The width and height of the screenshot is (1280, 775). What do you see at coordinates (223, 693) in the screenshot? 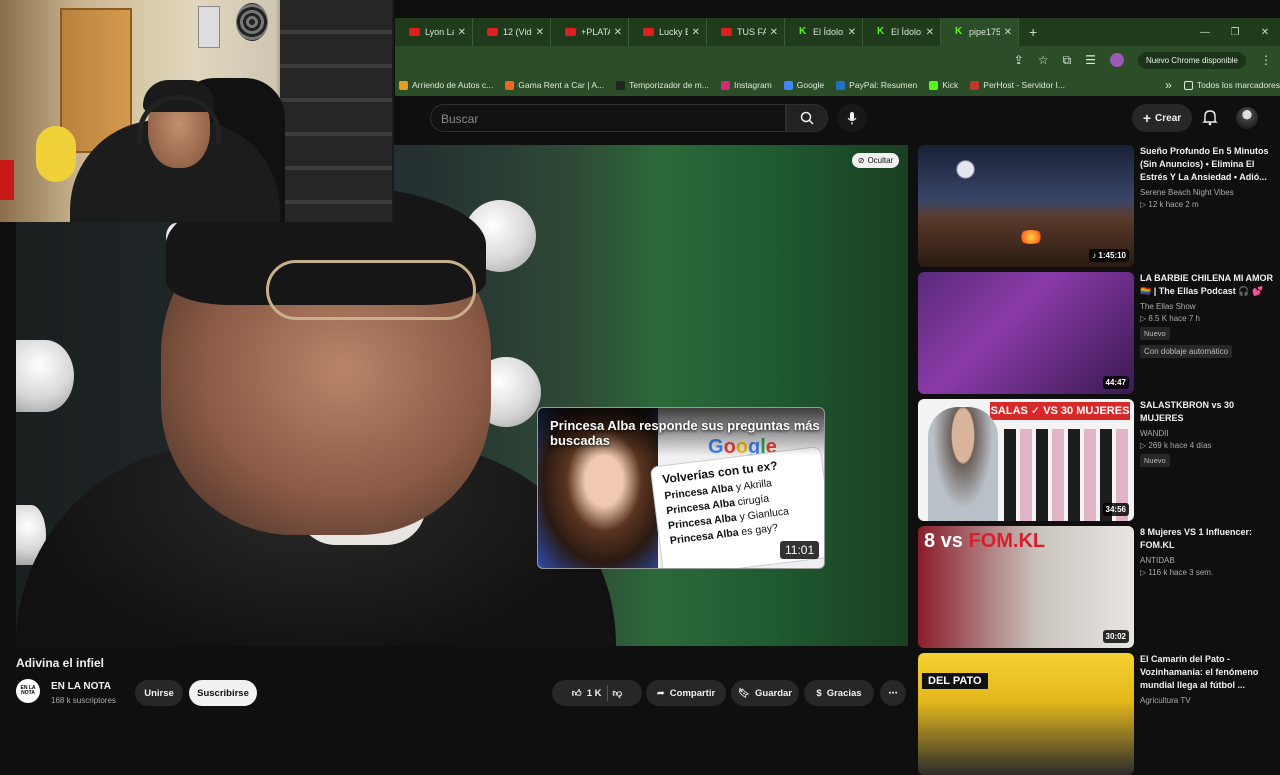
I see `subscribe-button: Suscribirse` at bounding box center [223, 693].